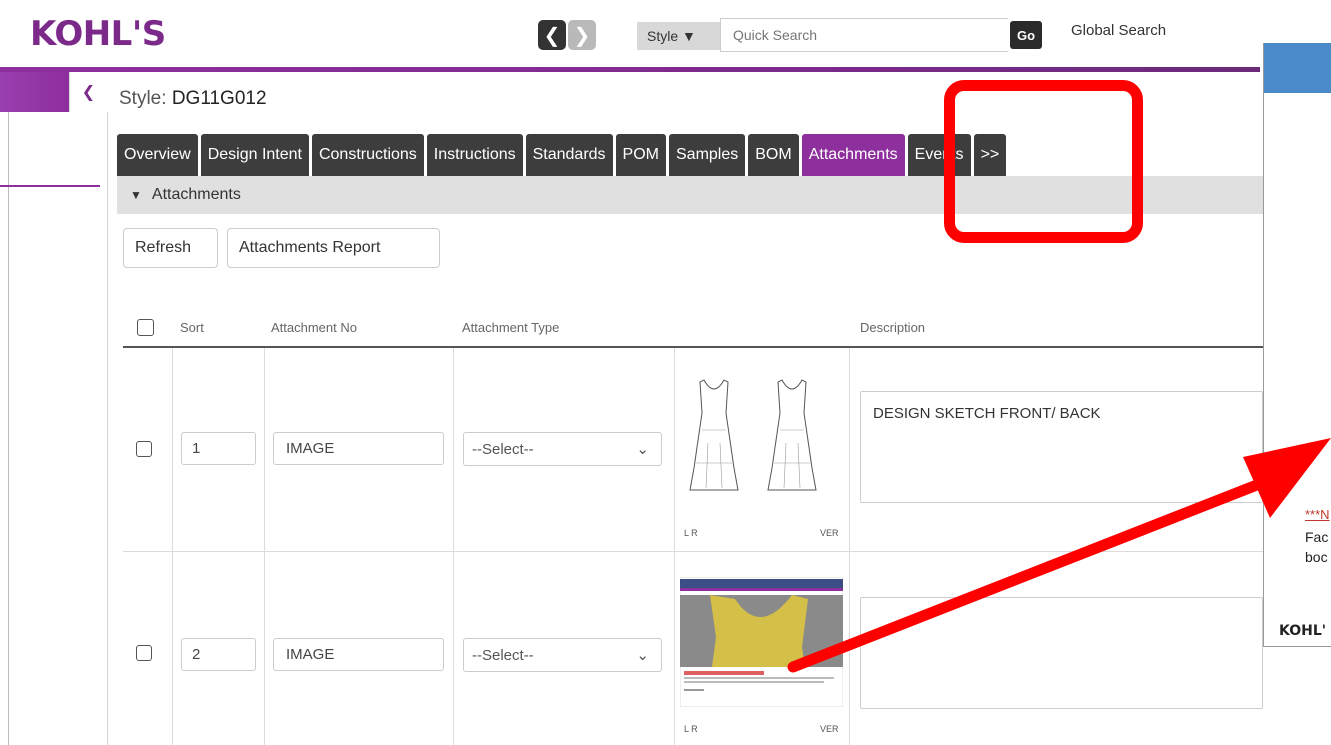 The width and height of the screenshot is (1331, 745). I want to click on popup-note-line: boc, so click(1316, 557).